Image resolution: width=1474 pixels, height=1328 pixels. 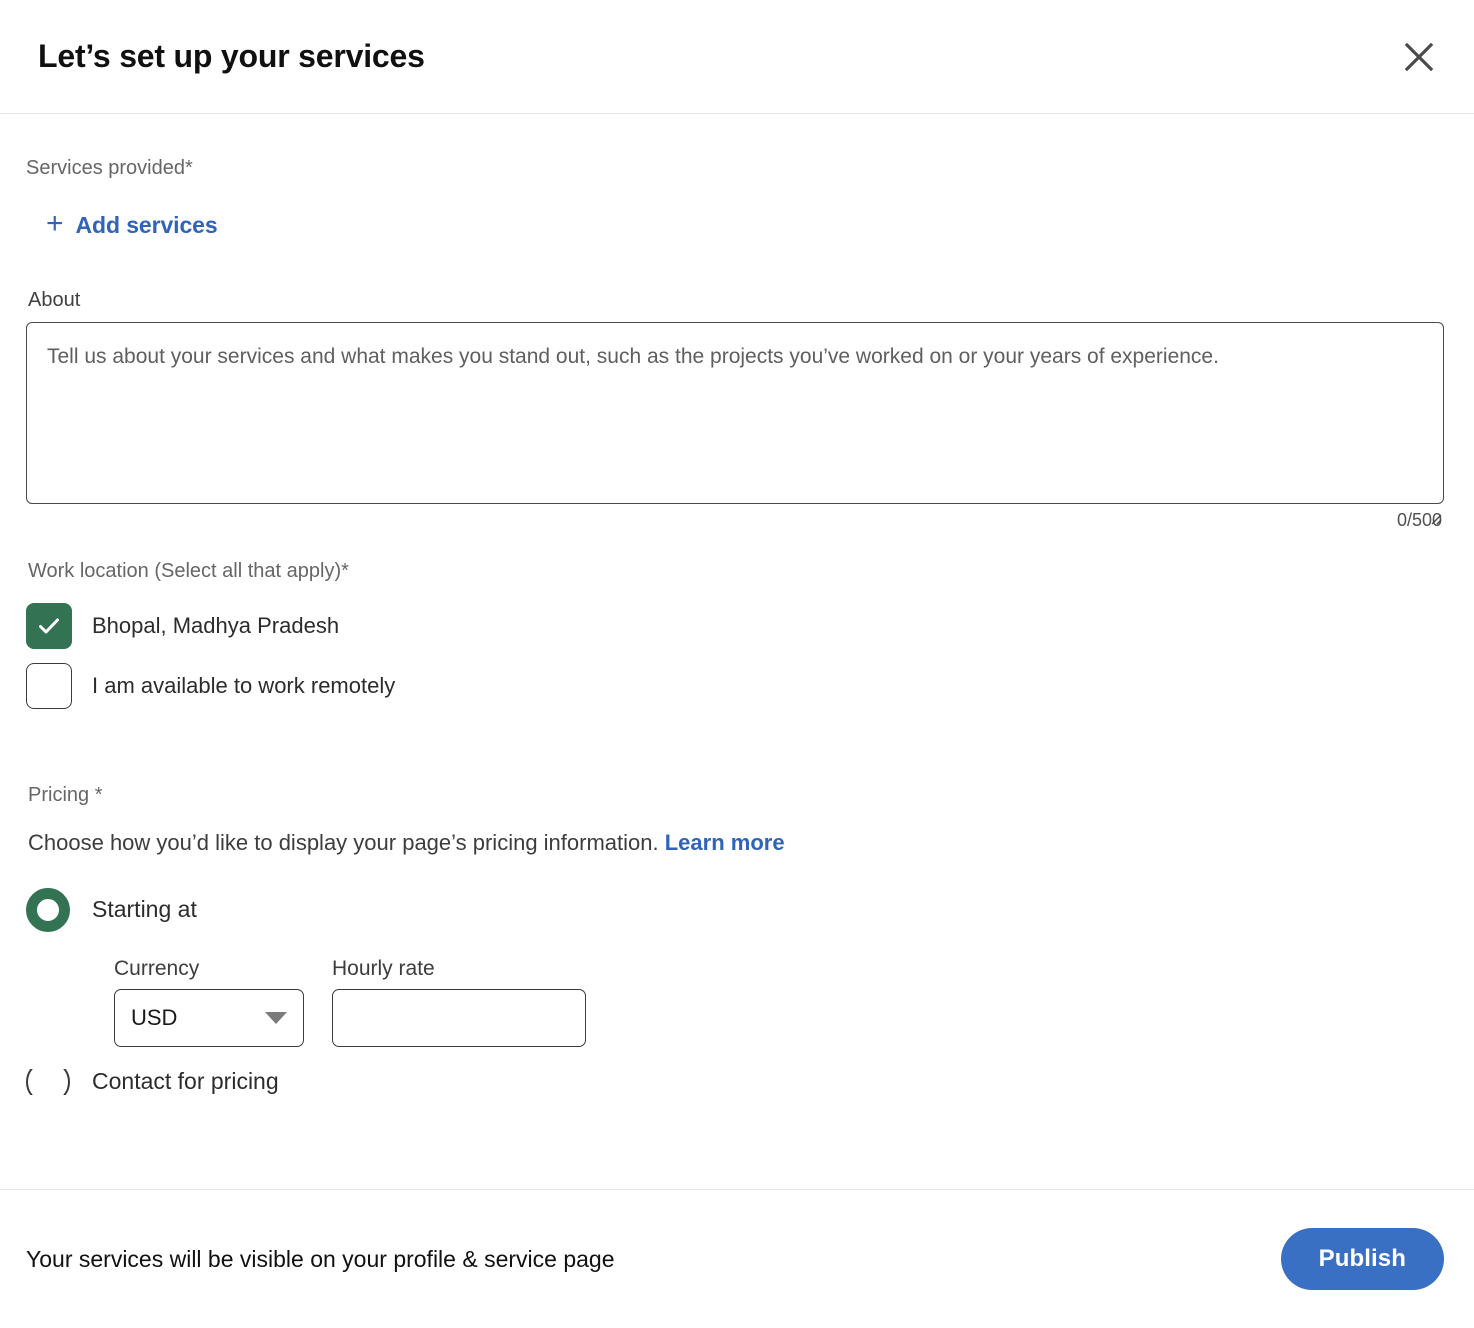 What do you see at coordinates (154, 1017) in the screenshot?
I see `currency-value: USD` at bounding box center [154, 1017].